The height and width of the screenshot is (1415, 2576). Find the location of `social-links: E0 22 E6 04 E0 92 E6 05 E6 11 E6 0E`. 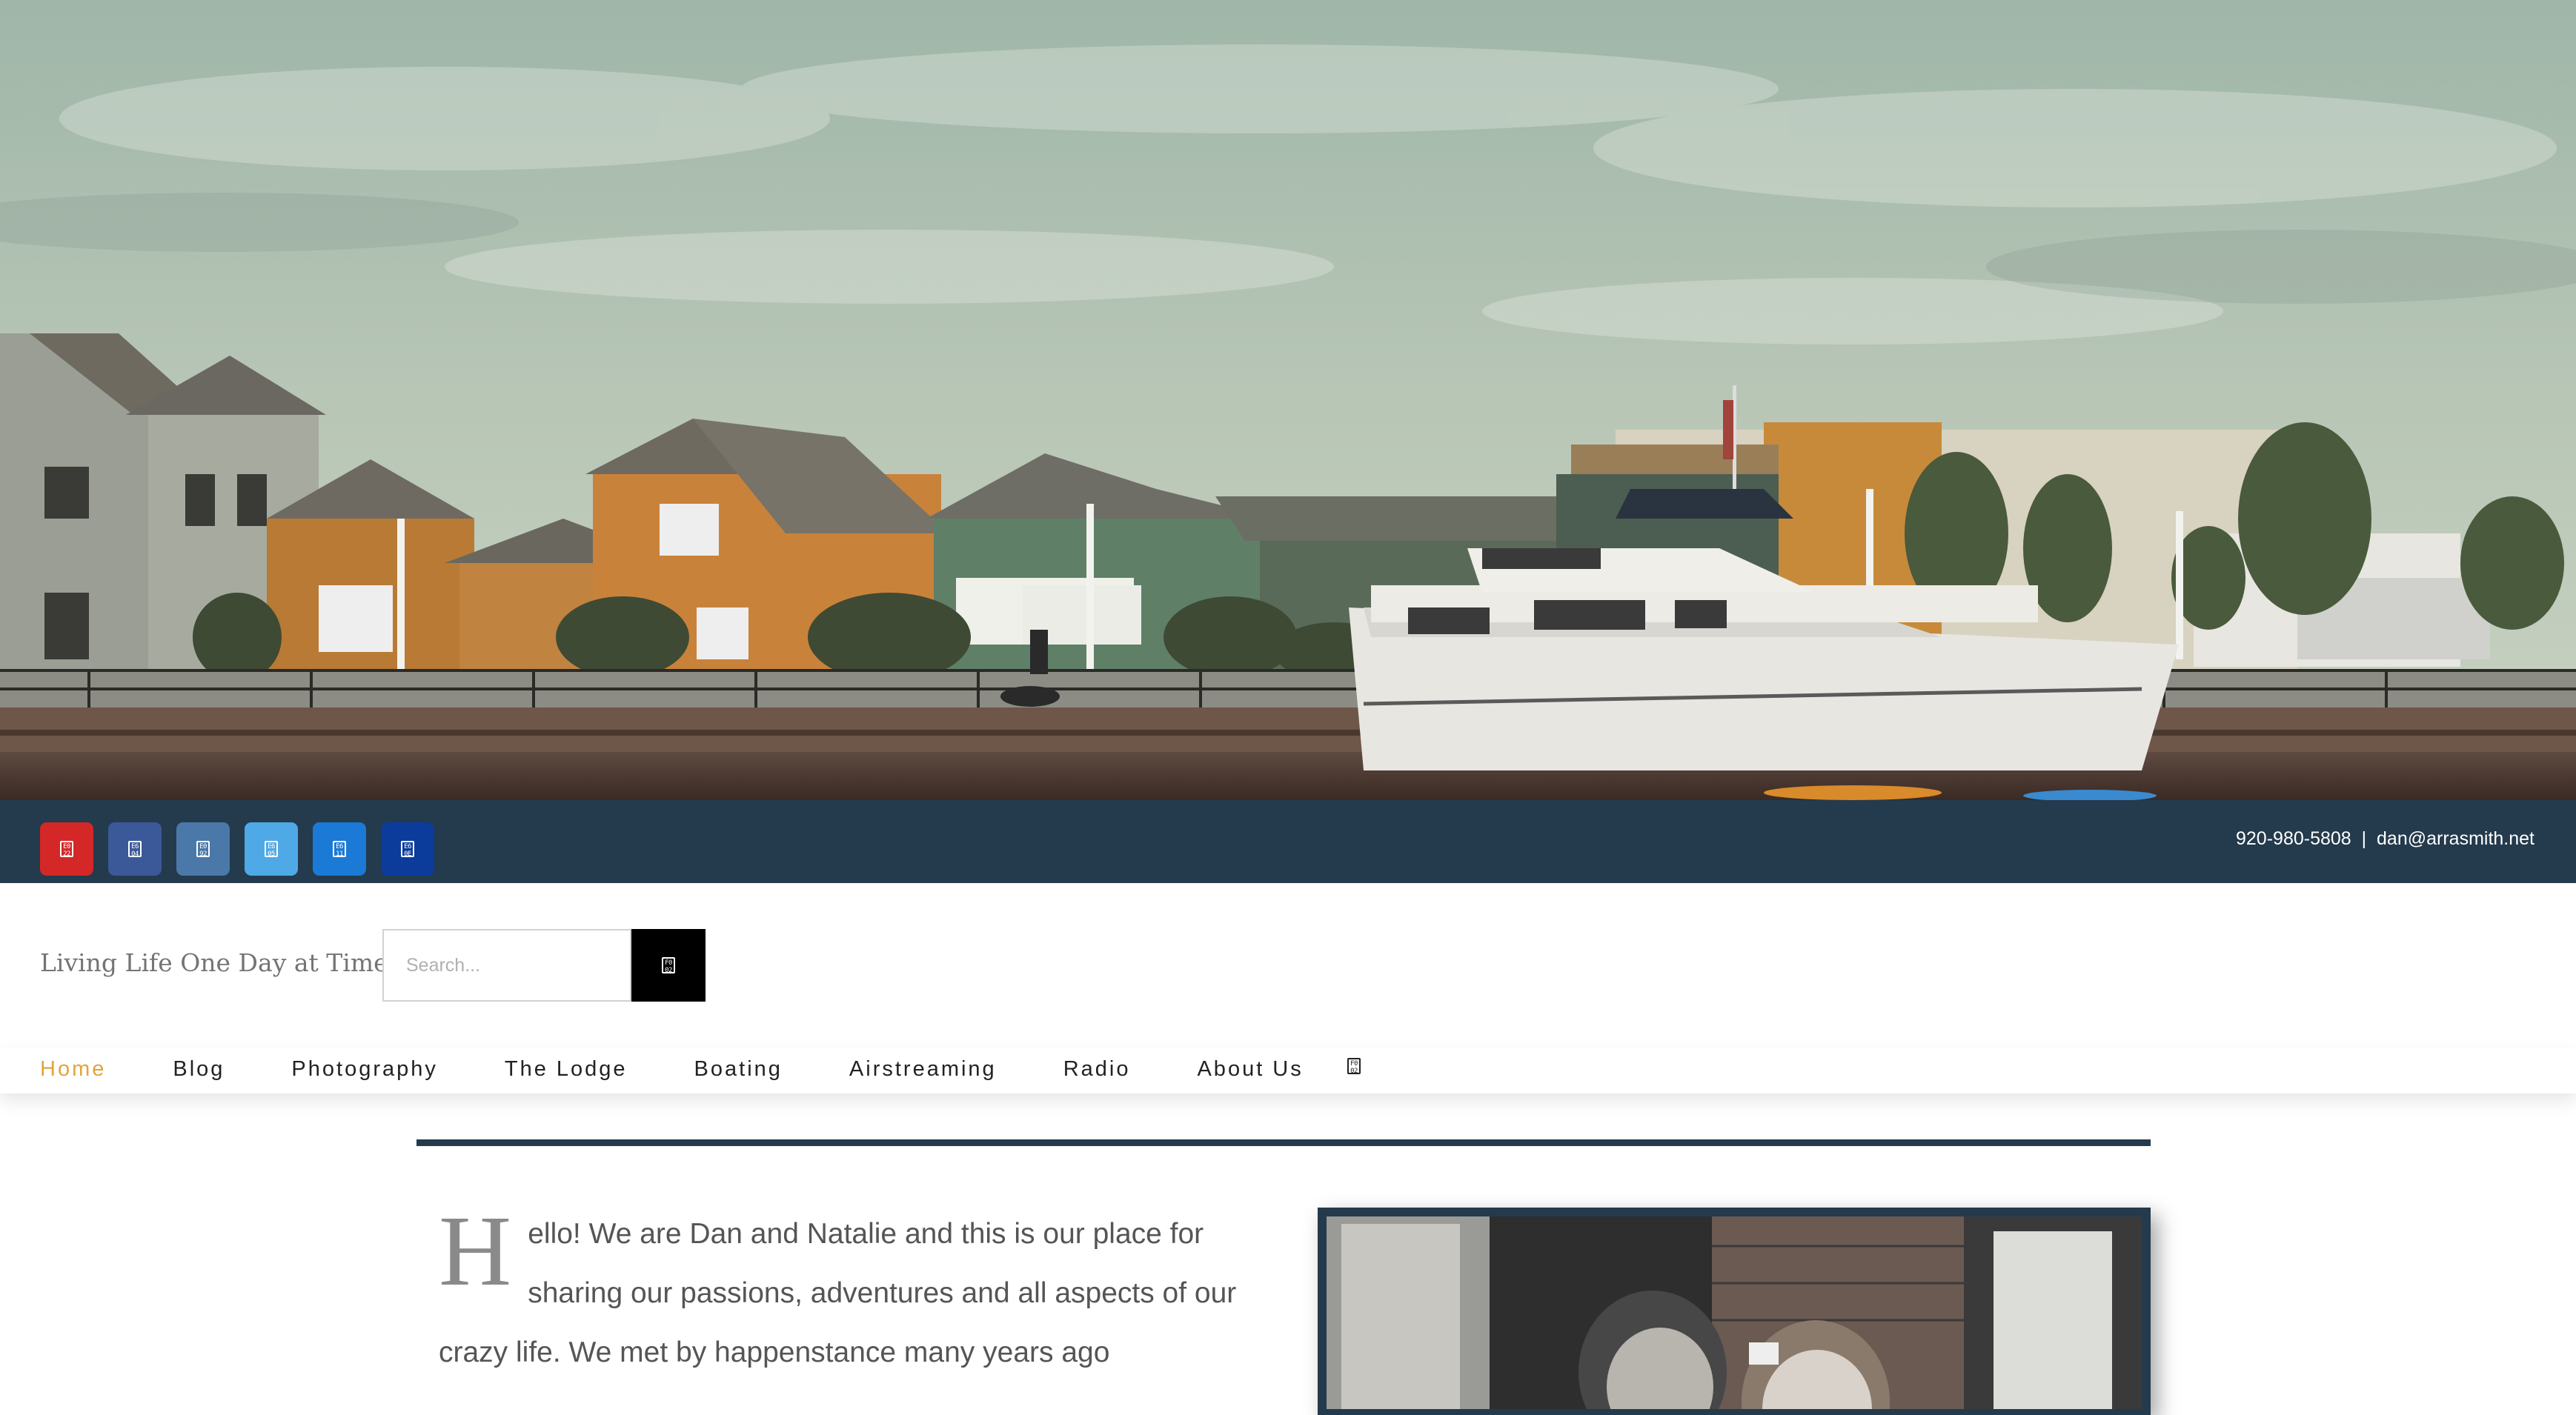

social-links: E0 22 E6 04 E0 92 E6 05 E6 11 E6 0E is located at coordinates (237, 849).